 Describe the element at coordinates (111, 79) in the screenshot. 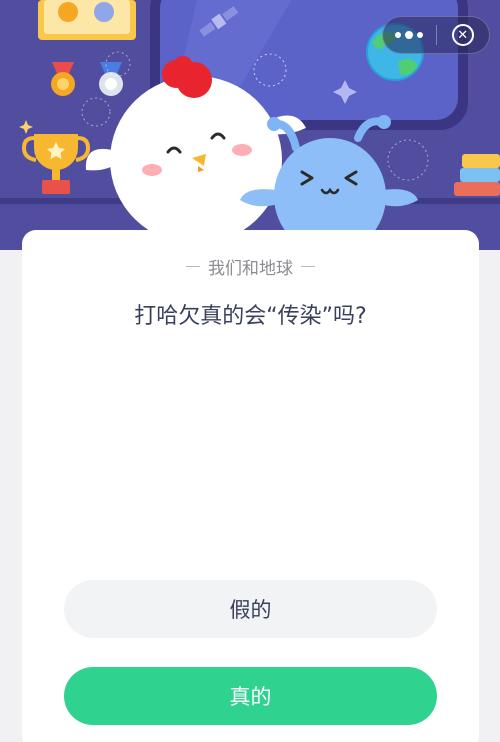

I see `silver-medal-icon` at that location.